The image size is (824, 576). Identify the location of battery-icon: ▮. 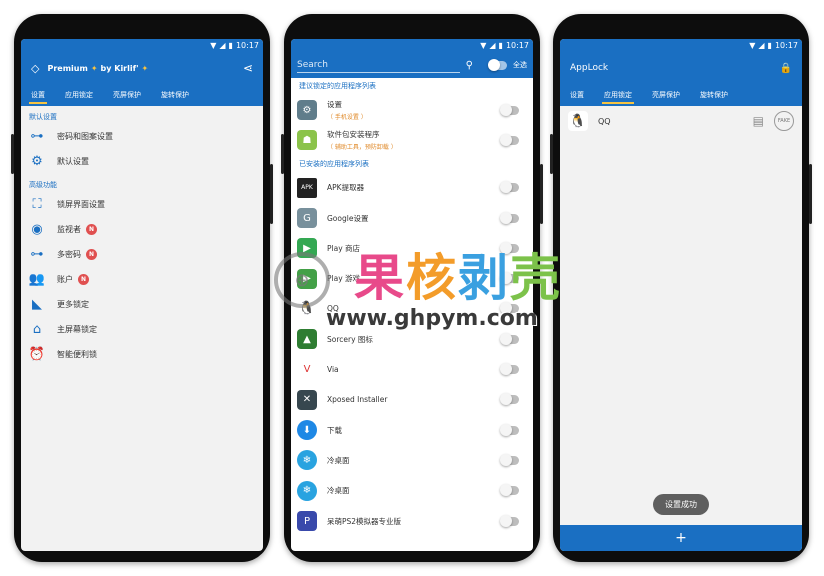
(230, 45).